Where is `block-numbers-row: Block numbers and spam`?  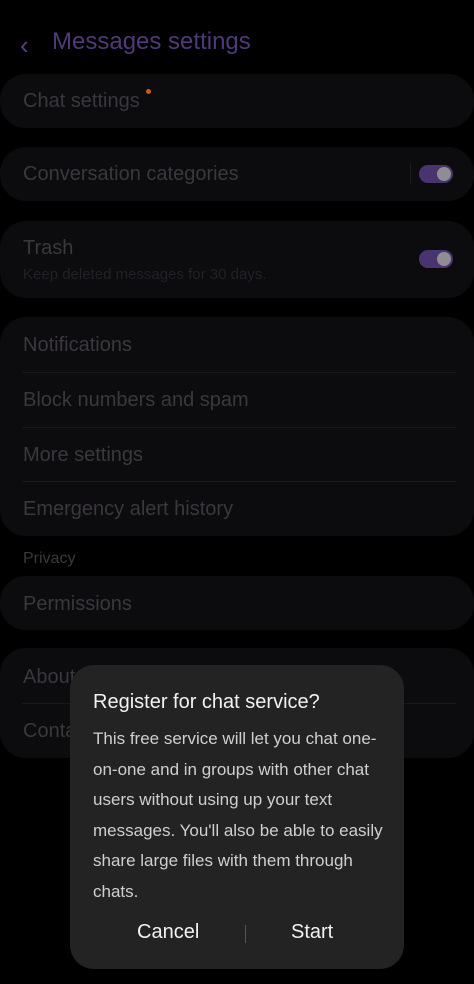
block-numbers-row: Block numbers and spam is located at coordinates (237, 399).